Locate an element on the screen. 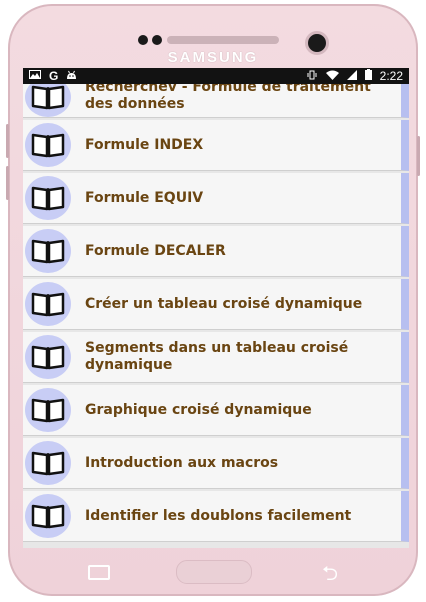 The image size is (426, 602). list-item: Graphique croisé dynamique is located at coordinates (216, 410).